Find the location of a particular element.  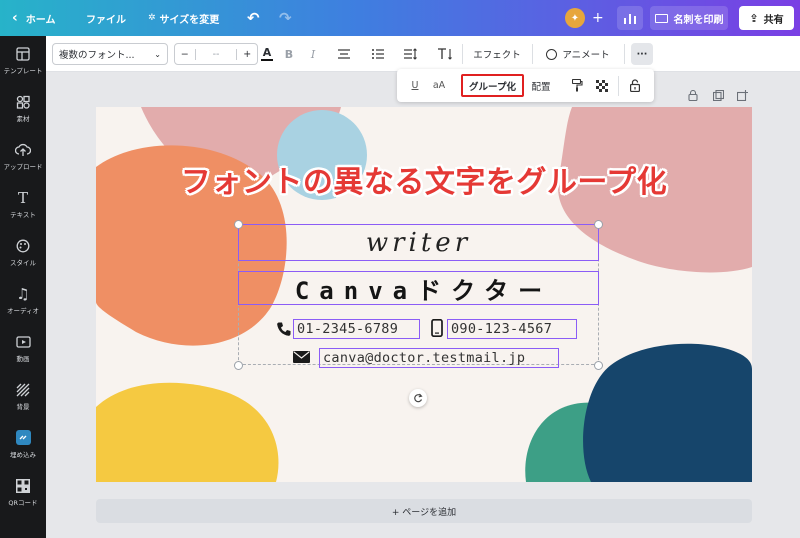

underline-button: U is located at coordinates (415, 85).